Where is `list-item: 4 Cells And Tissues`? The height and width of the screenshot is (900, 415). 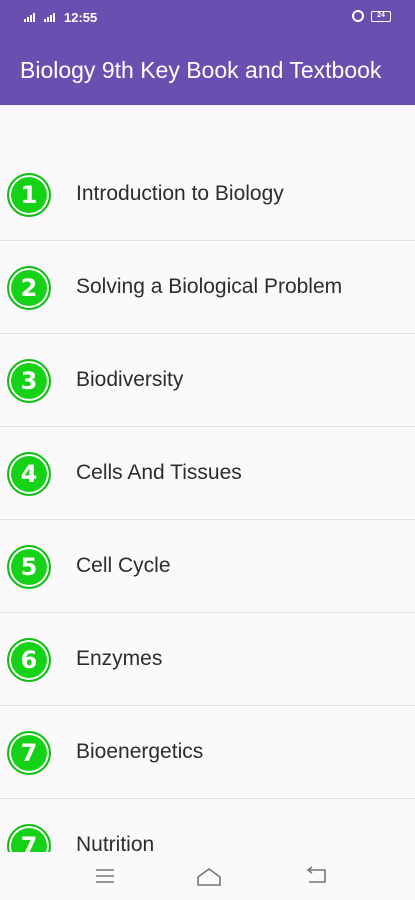
list-item: 4 Cells And Tissues is located at coordinates (207, 473).